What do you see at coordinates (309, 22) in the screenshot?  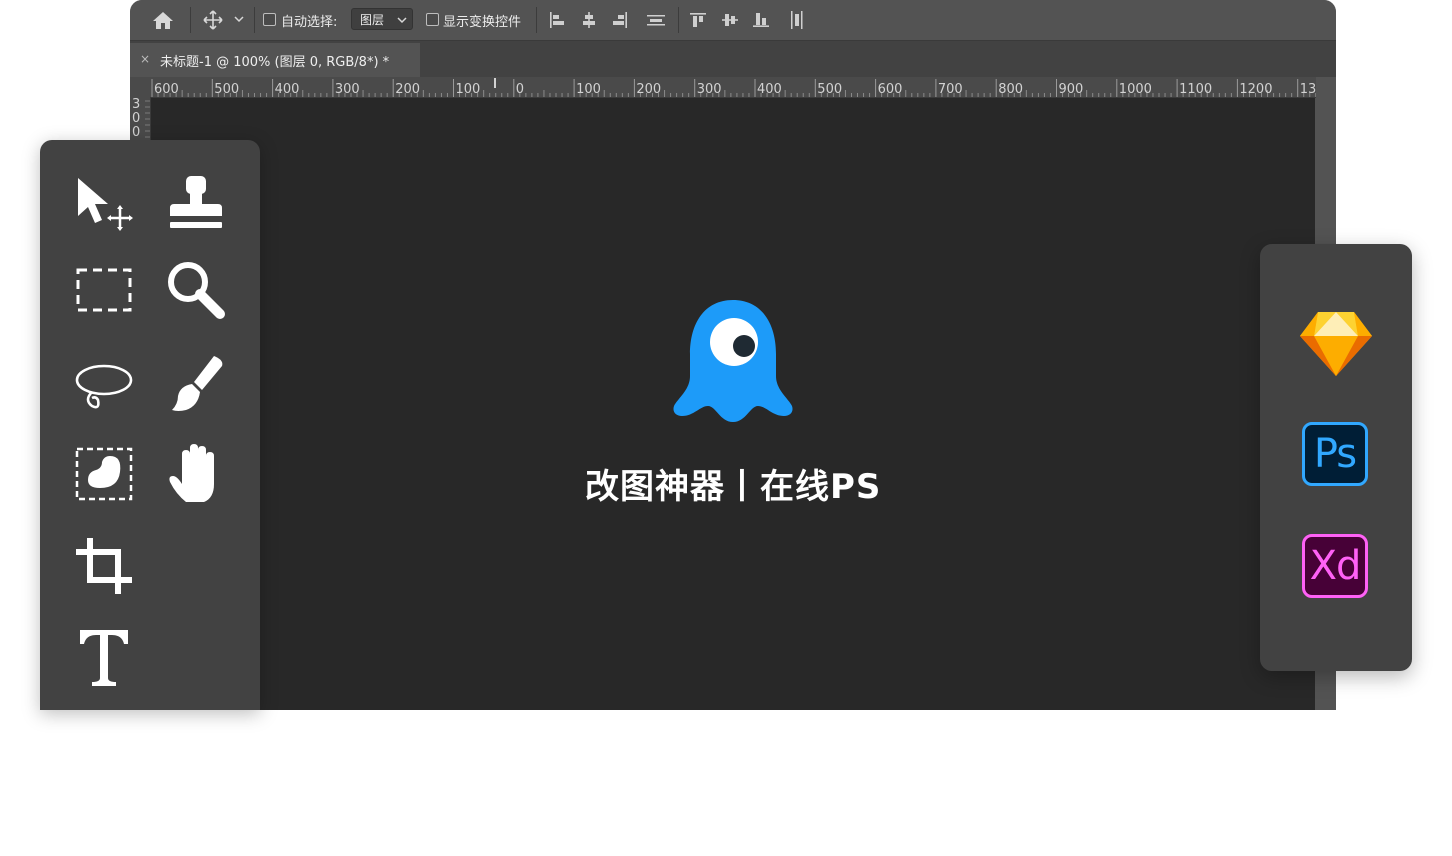 I see `auto-select-label: 自动选择:` at bounding box center [309, 22].